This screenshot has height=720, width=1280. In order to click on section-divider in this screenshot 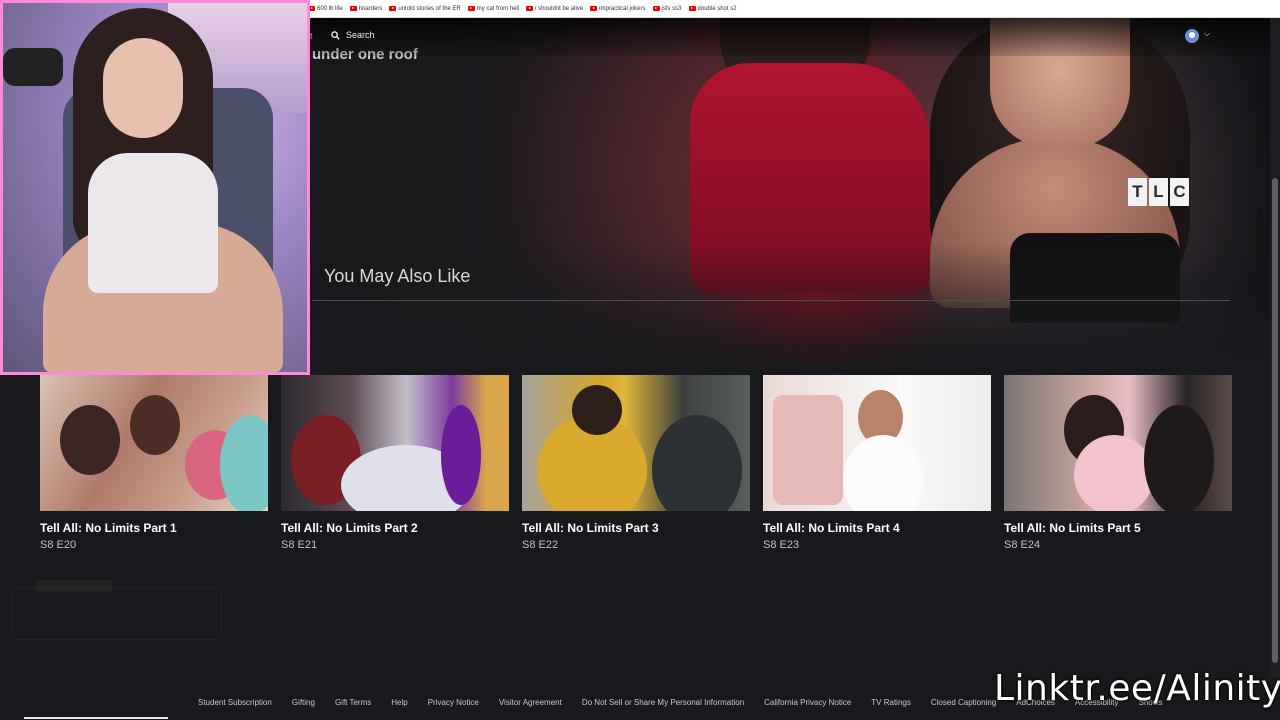, I will do `click(771, 300)`.